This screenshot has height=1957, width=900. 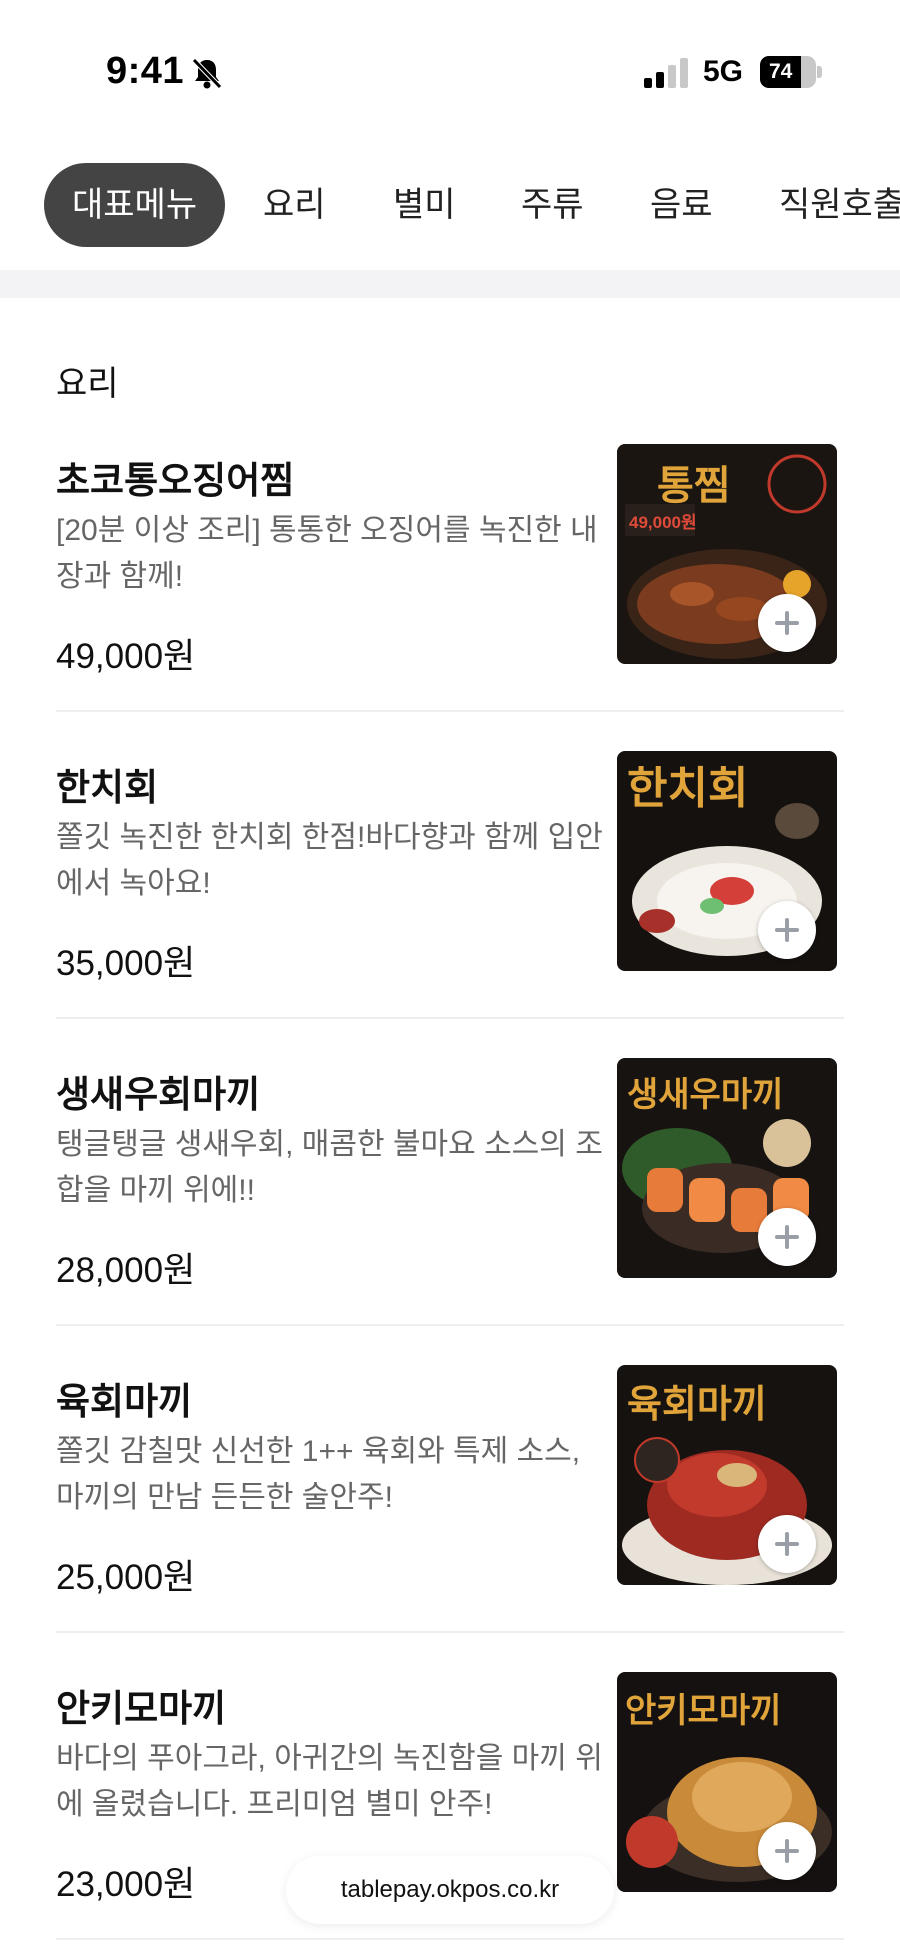 I want to click on signal-icon, so click(x=666, y=73).